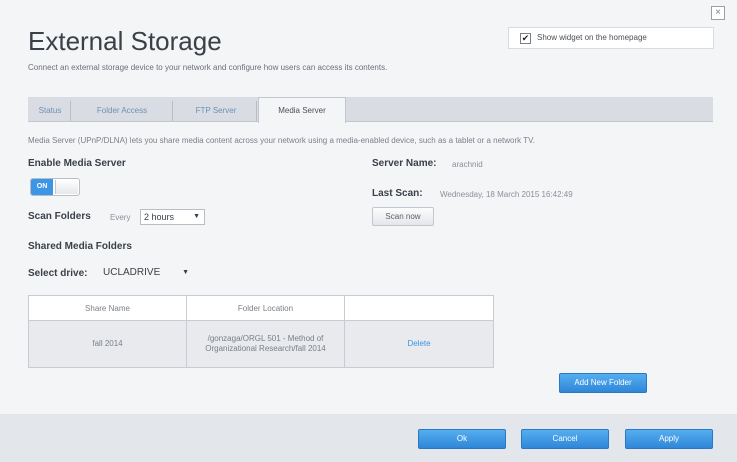 This screenshot has height=462, width=737. What do you see at coordinates (159, 217) in the screenshot?
I see `scan-interval-value: 2 hours` at bounding box center [159, 217].